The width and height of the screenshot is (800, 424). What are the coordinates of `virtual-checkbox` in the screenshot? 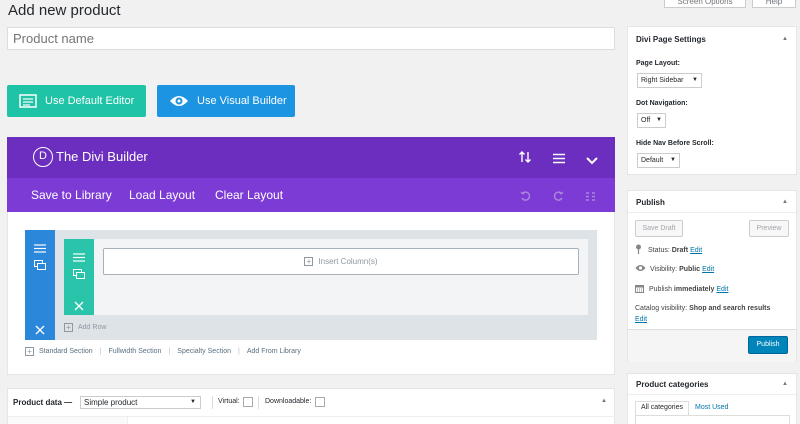 It's located at (248, 402).